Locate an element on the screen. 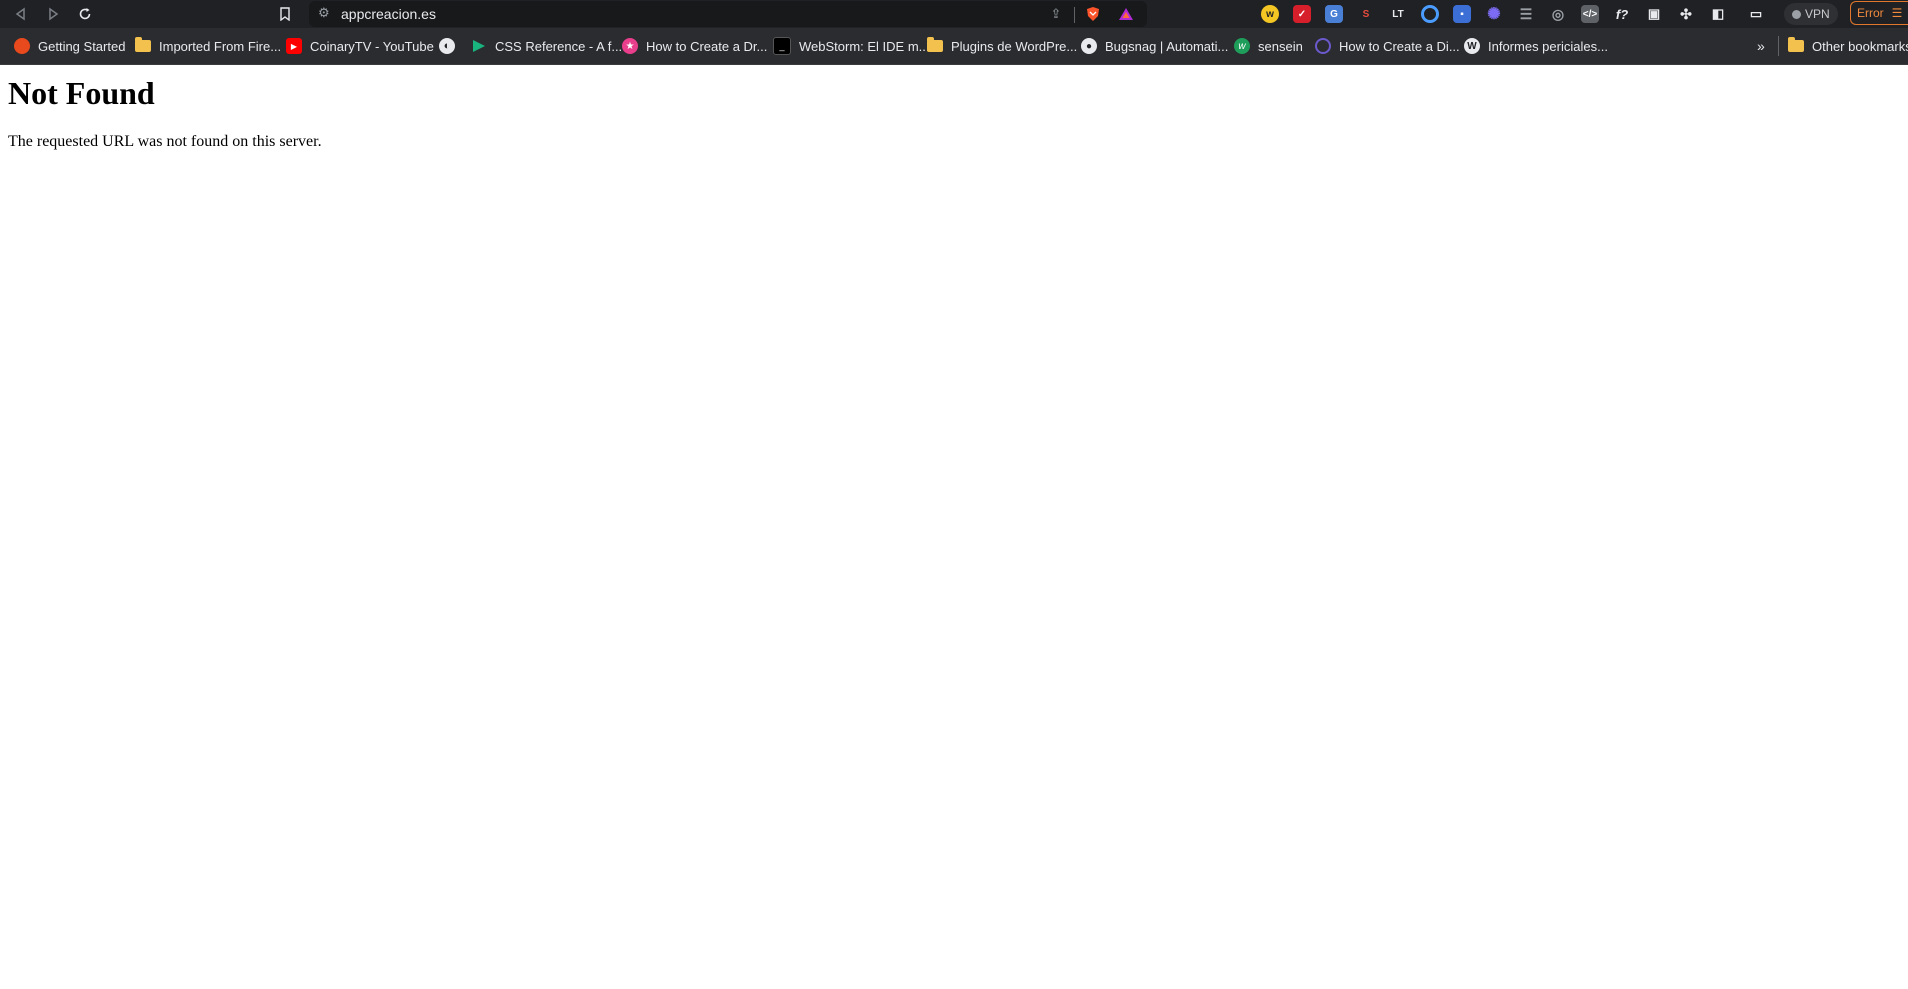 The image size is (1908, 989). other-bookmarks-folder: Other bookmarks is located at coordinates (1848, 46).